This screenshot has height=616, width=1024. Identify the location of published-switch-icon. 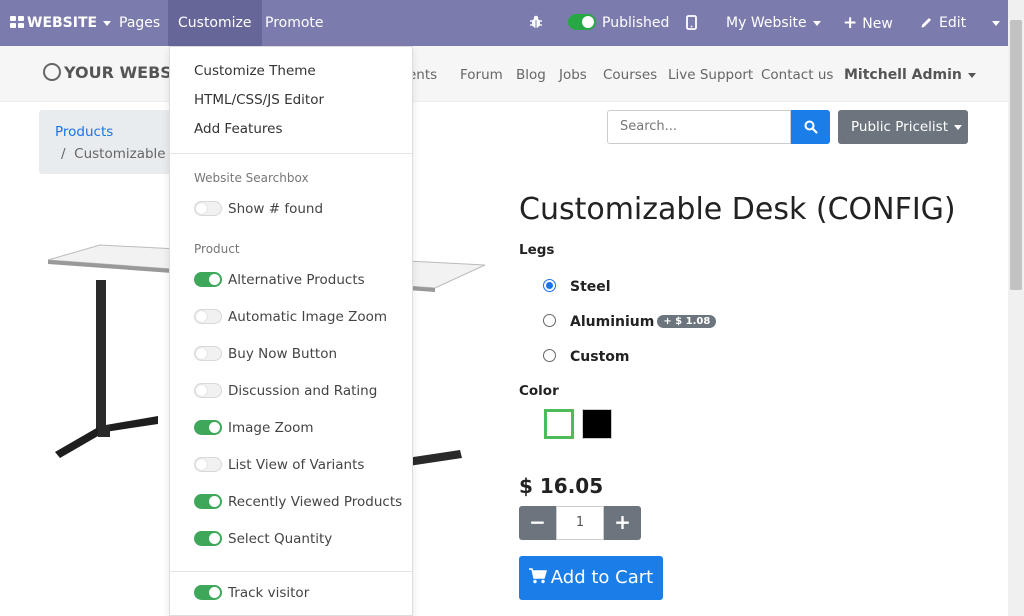
(582, 22).